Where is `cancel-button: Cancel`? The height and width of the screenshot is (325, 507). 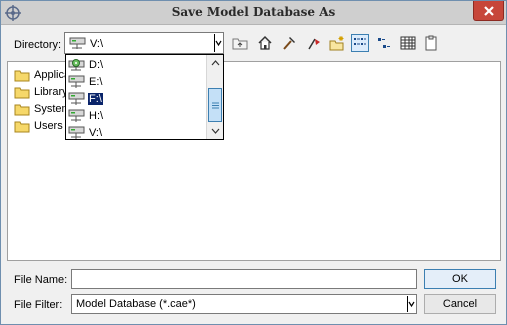 cancel-button: Cancel is located at coordinates (460, 304).